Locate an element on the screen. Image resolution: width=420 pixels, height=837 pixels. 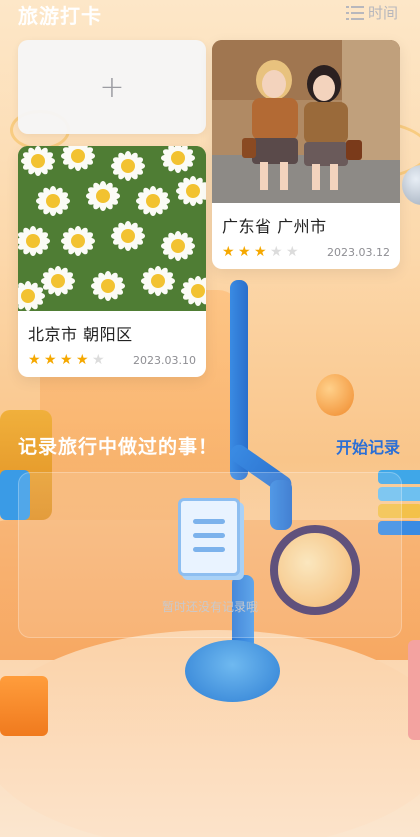
card-location: 广东省 广州市 is located at coordinates (274, 226).